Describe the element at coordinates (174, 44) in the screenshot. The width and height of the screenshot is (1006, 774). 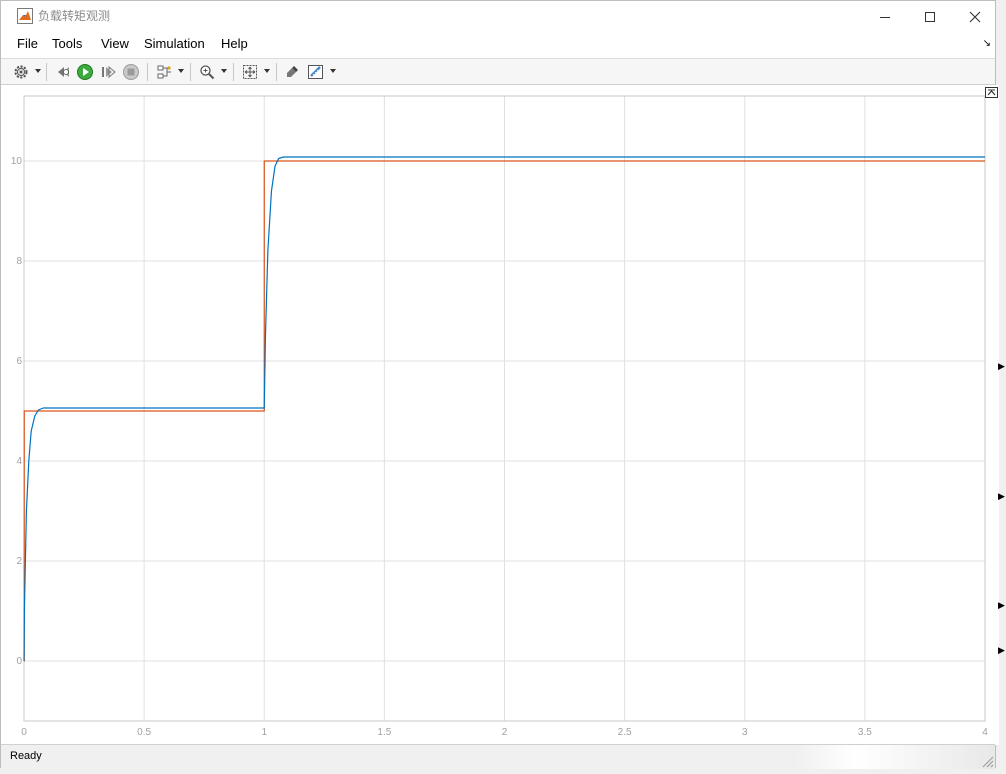
I see `menu-simulation: Simulation` at that location.